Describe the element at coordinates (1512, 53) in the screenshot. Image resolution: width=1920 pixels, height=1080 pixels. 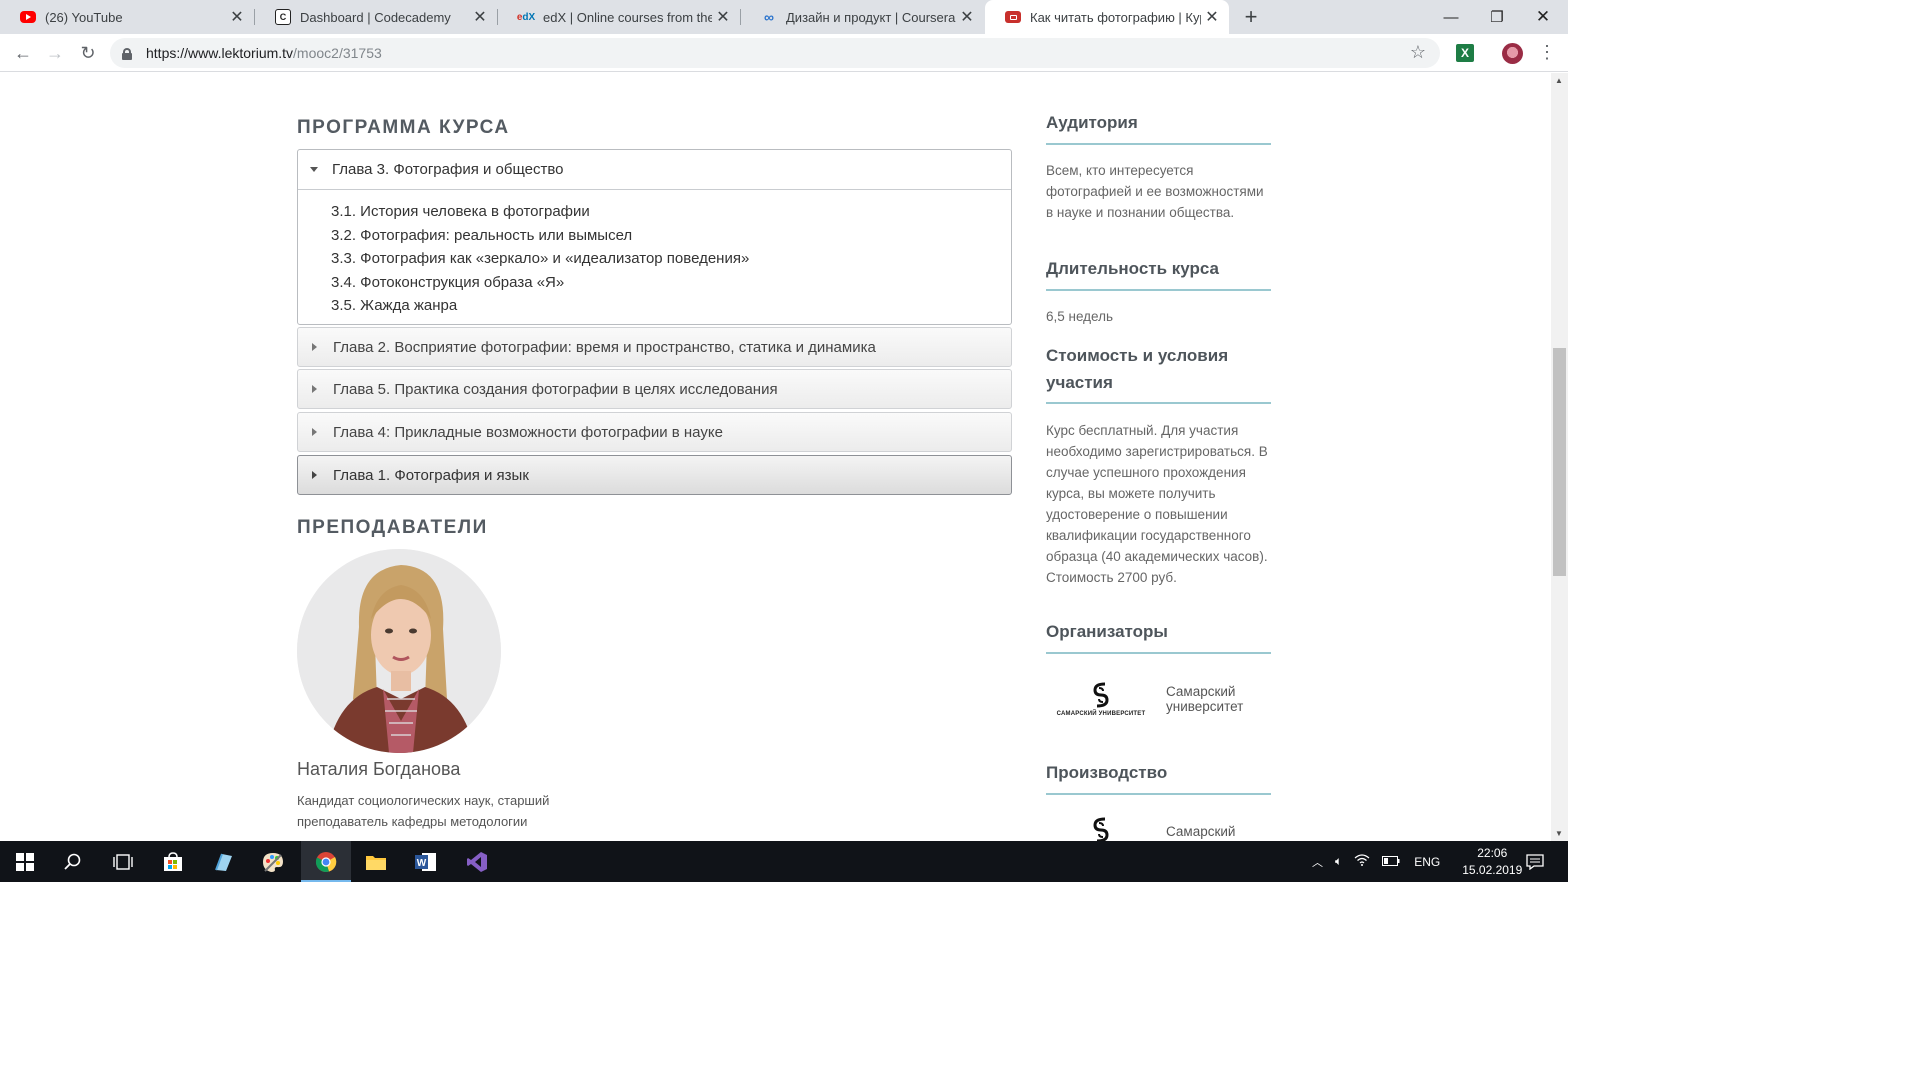
I see `profile-avatar` at that location.